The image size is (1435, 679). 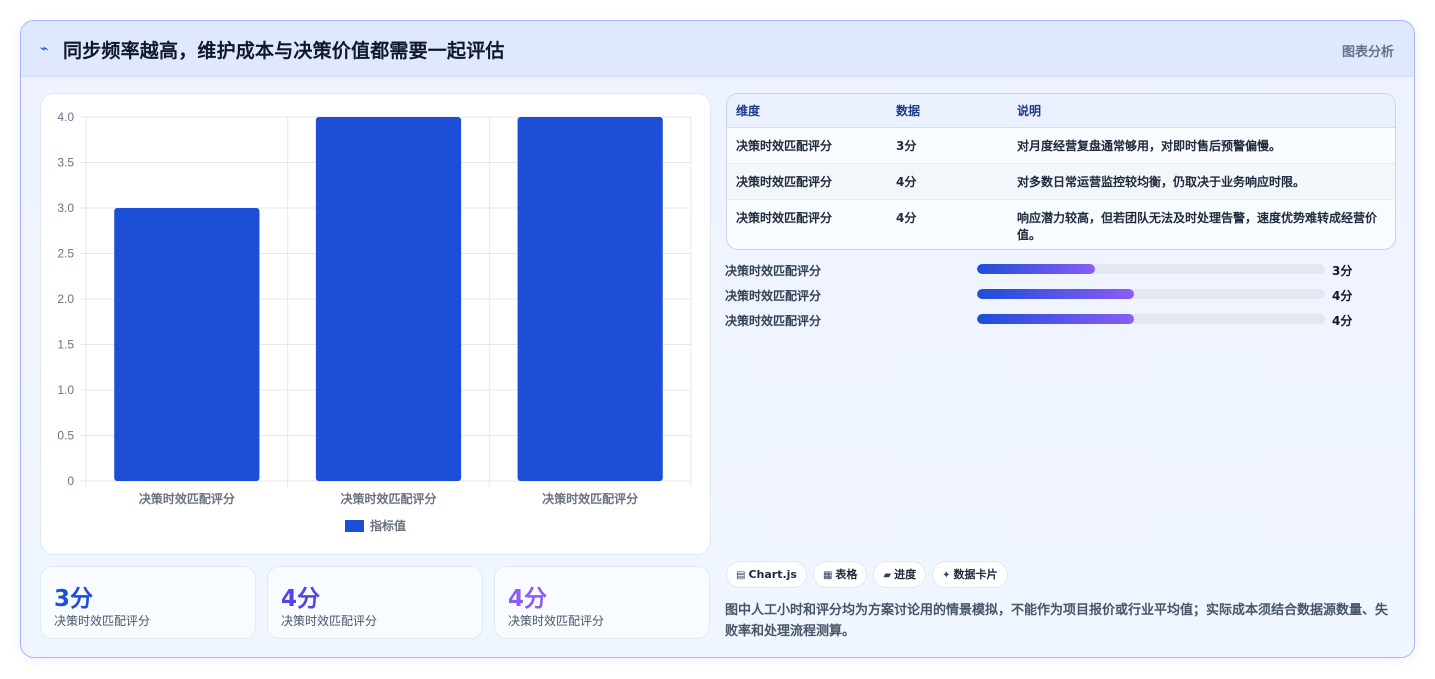 I want to click on y-tick-label: 1.5, so click(x=65, y=345).